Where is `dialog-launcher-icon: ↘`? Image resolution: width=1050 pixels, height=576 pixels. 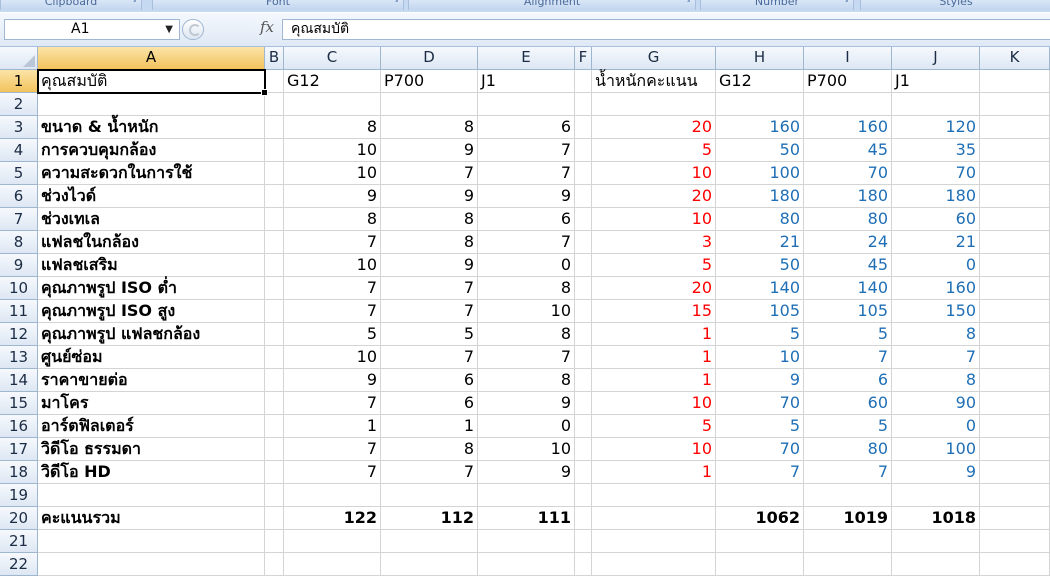
dialog-launcher-icon: ↘ is located at coordinates (133, 2).